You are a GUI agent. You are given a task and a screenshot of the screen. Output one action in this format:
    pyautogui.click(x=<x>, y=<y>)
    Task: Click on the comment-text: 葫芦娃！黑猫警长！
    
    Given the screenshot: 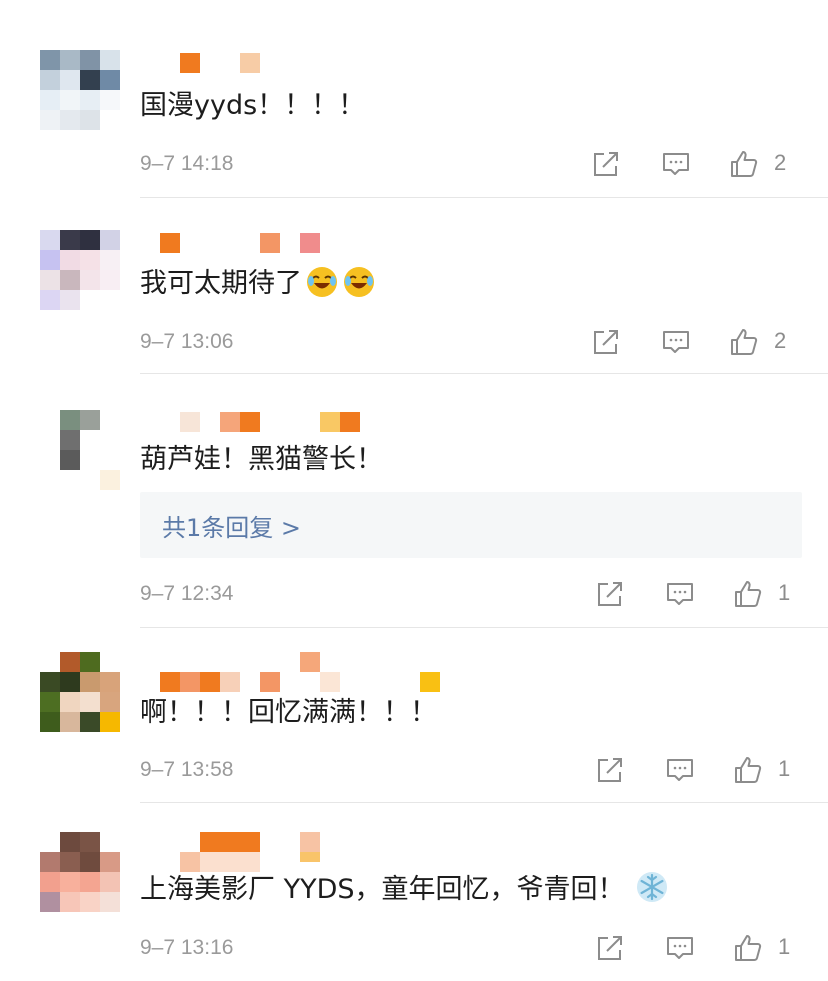 What is the action you would take?
    pyautogui.click(x=261, y=459)
    